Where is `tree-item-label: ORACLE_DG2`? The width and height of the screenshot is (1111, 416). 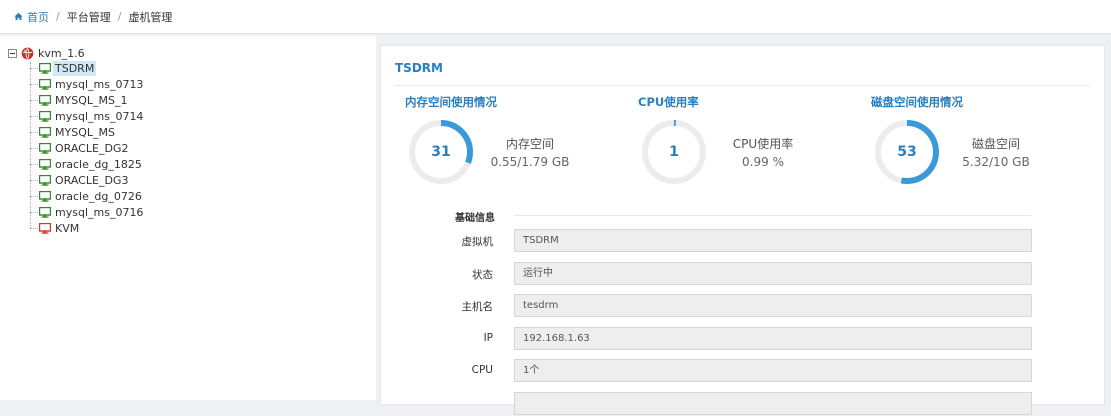 tree-item-label: ORACLE_DG2 is located at coordinates (92, 148).